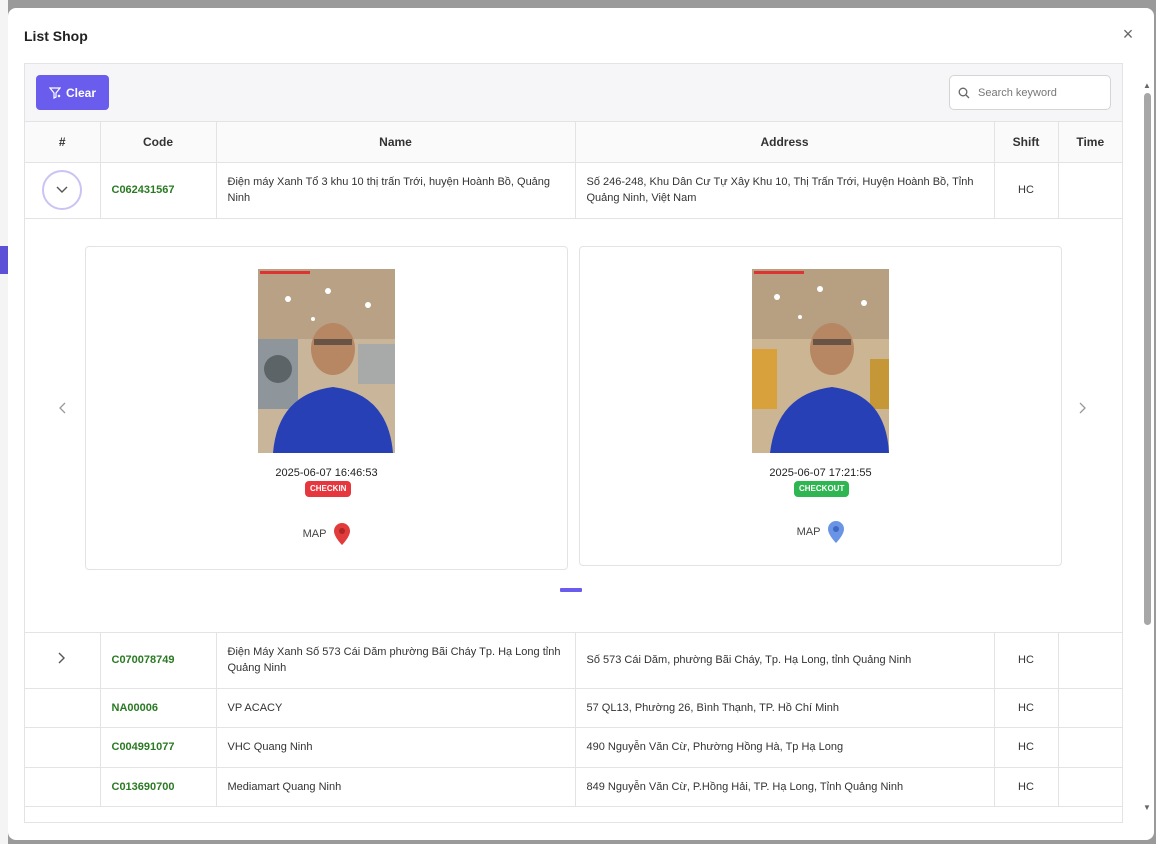 Image resolution: width=1156 pixels, height=844 pixels. Describe the element at coordinates (63, 142) in the screenshot. I see `col-index: #` at that location.